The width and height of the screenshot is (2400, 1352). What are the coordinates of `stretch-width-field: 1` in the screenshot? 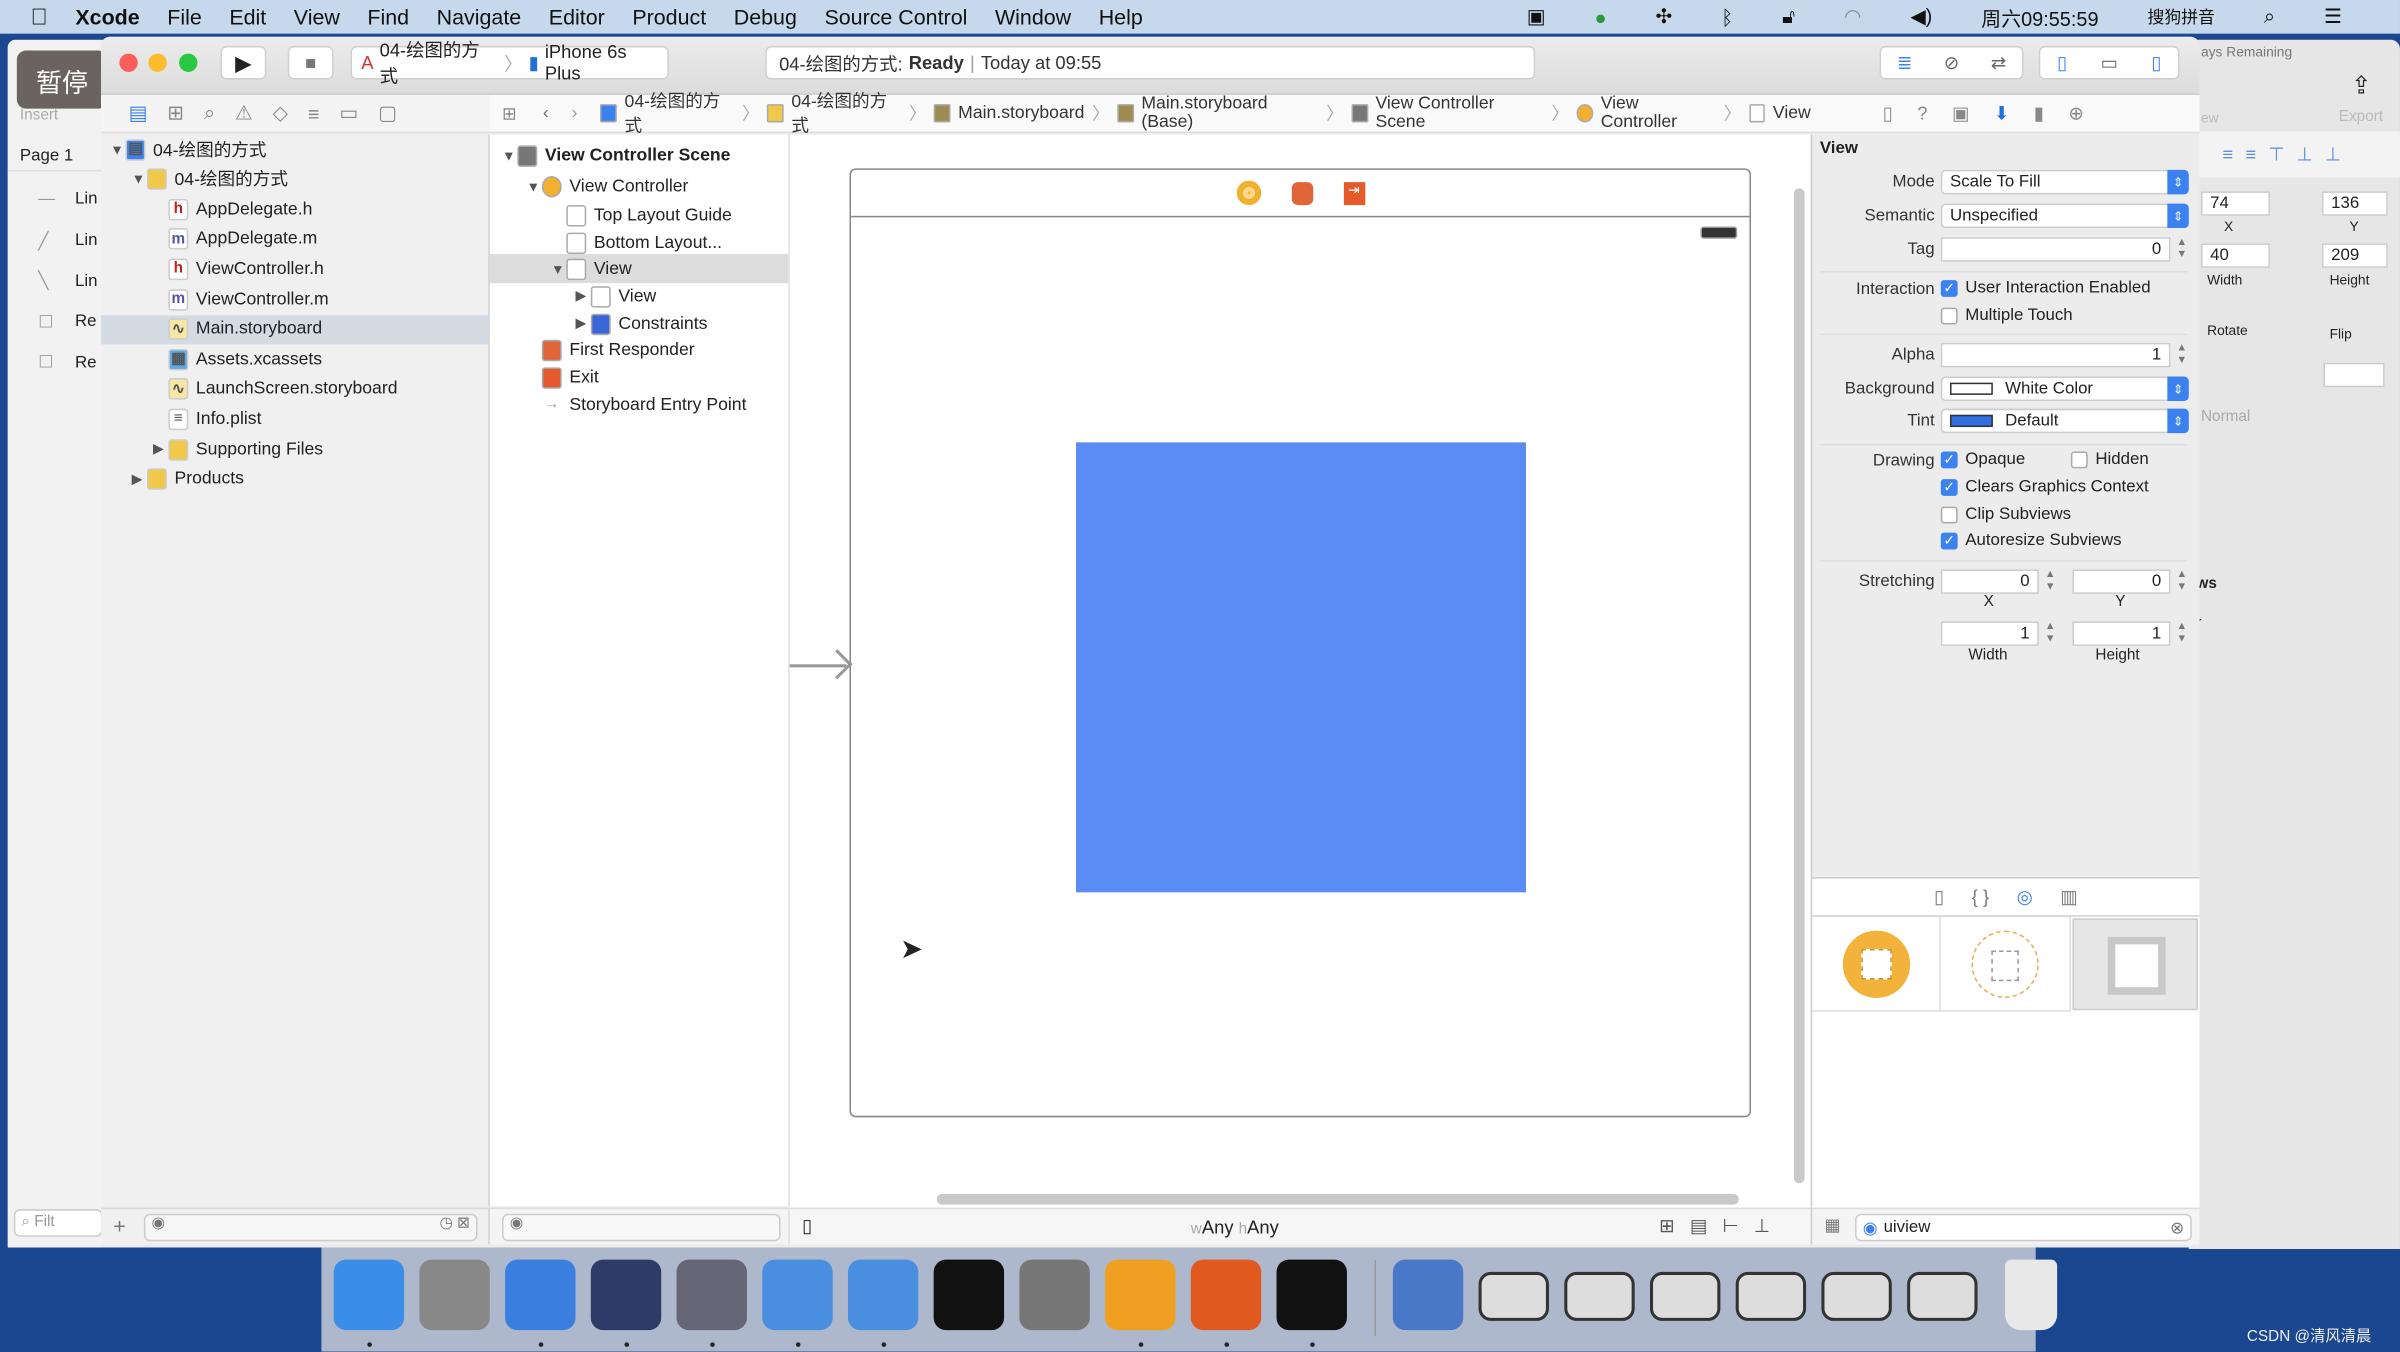 It's located at (1989, 633).